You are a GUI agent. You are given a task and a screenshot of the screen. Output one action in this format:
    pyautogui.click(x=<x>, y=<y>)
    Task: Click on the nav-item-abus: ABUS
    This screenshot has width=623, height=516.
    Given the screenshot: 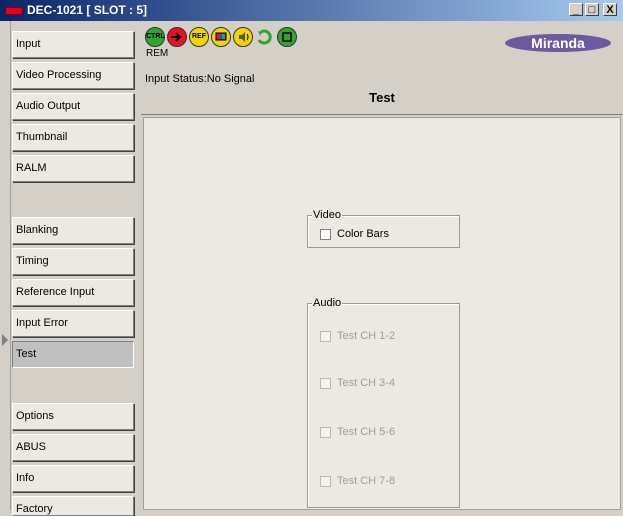 What is the action you would take?
    pyautogui.click(x=73, y=447)
    